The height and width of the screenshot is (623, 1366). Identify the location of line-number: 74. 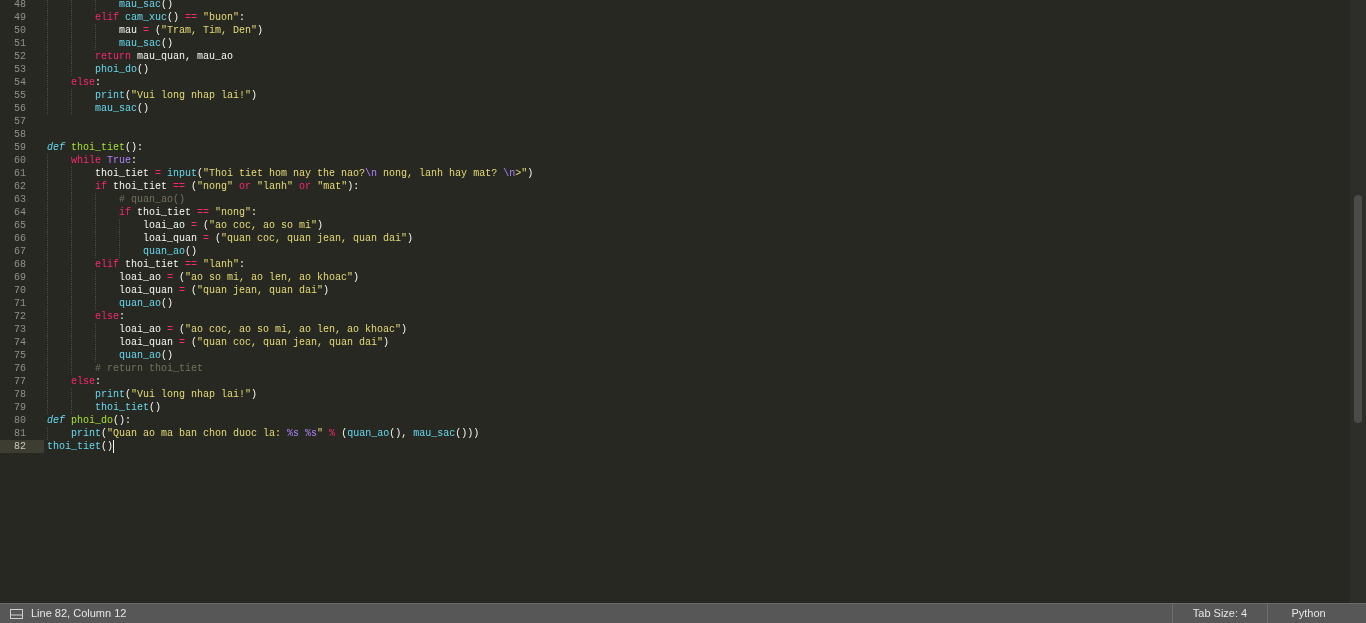
(20, 342).